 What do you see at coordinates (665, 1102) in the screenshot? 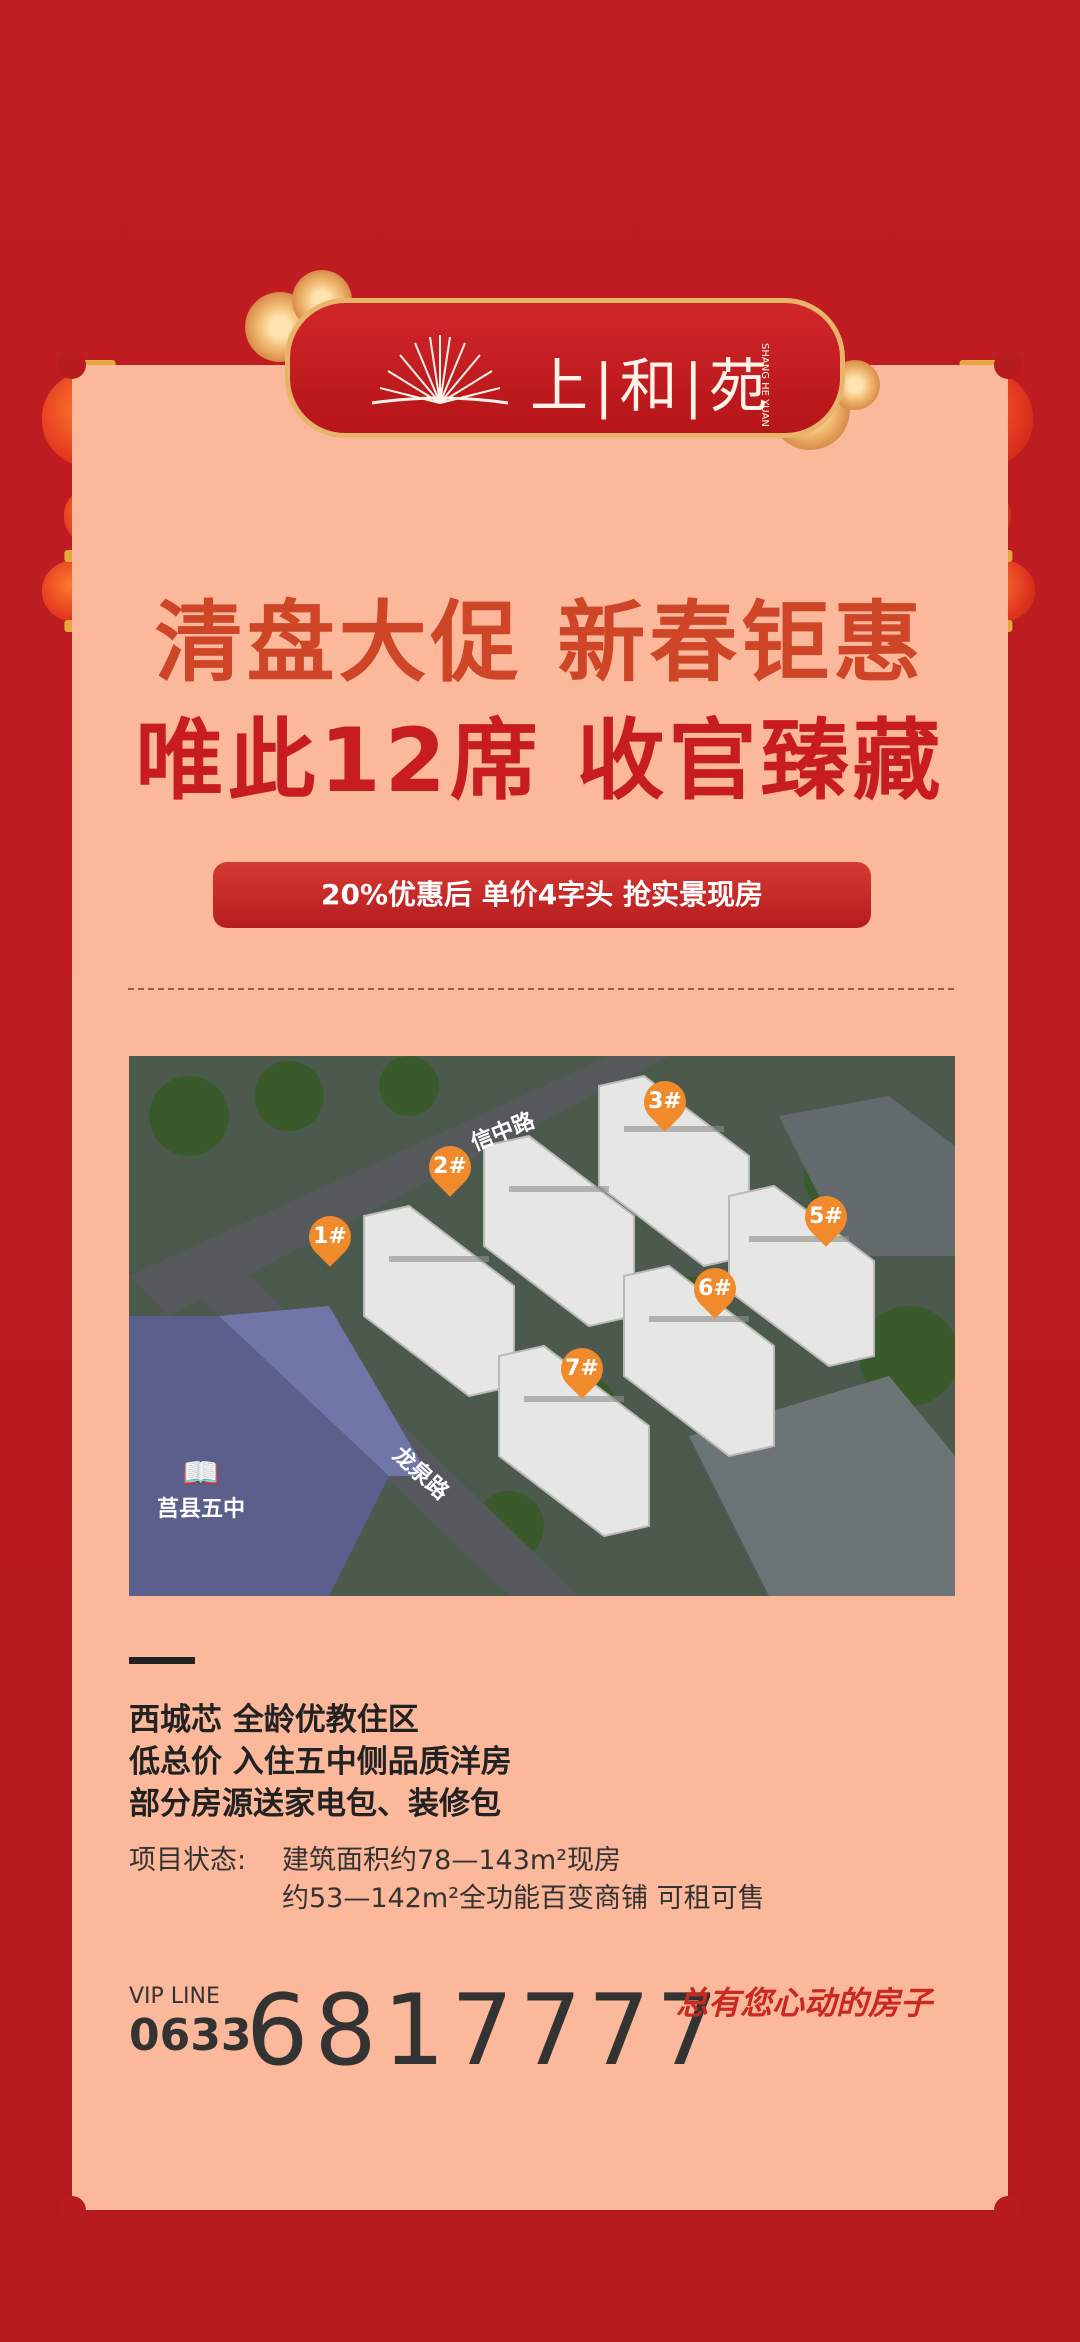
I see `building-pin-3: 3#` at bounding box center [665, 1102].